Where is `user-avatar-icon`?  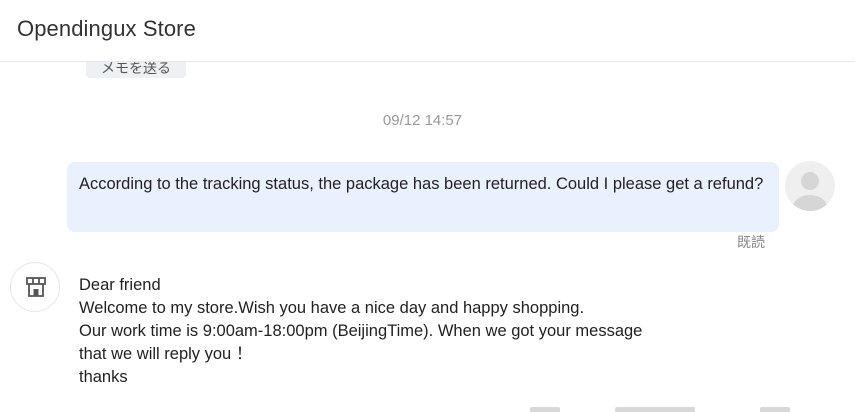
user-avatar-icon is located at coordinates (810, 186).